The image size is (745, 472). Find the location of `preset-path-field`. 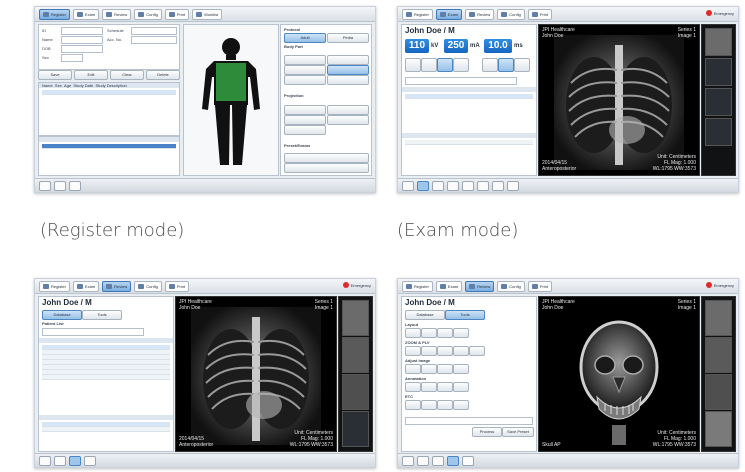

preset-path-field is located at coordinates (469, 421).